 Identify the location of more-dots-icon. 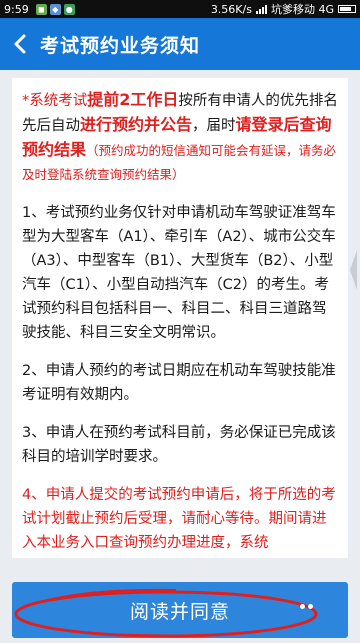
(306, 606).